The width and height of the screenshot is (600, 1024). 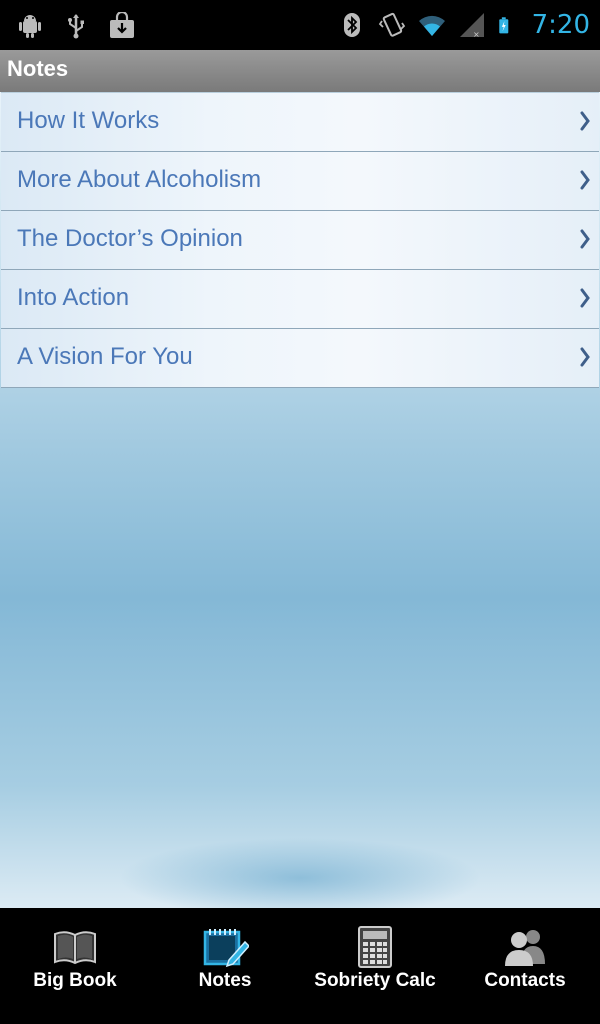 I want to click on tab-contacts: Contacts, so click(x=525, y=966).